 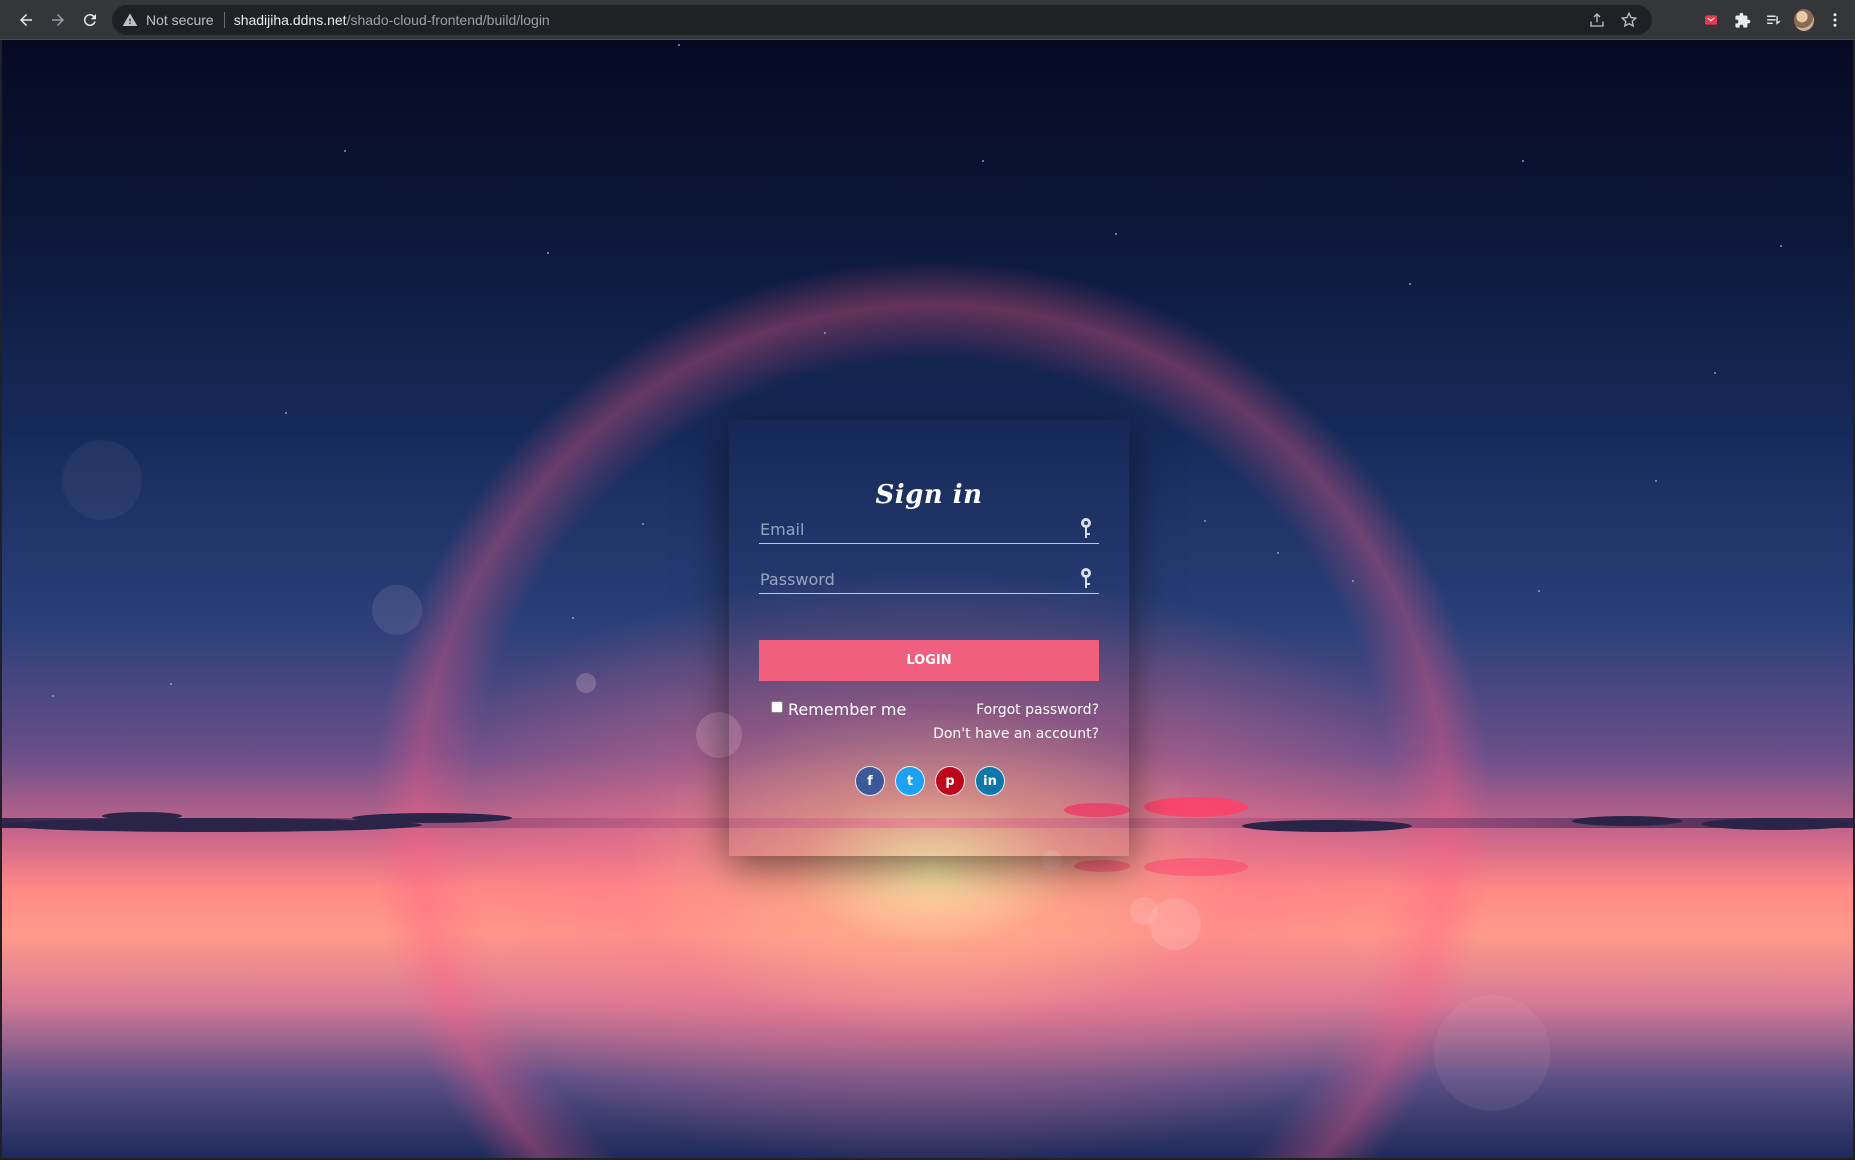 I want to click on password-field, so click(x=929, y=576).